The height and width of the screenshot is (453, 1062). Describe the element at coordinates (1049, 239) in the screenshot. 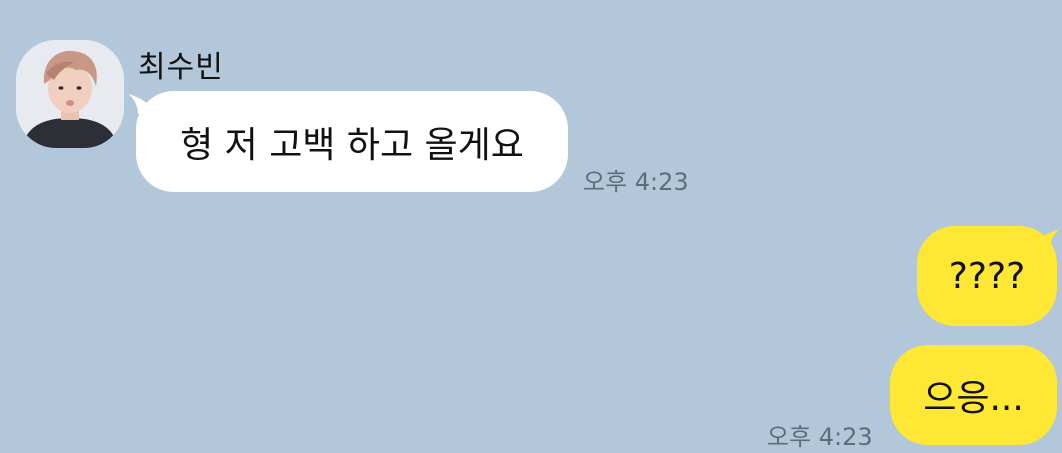

I see `outgoing-bubble-tail` at that location.